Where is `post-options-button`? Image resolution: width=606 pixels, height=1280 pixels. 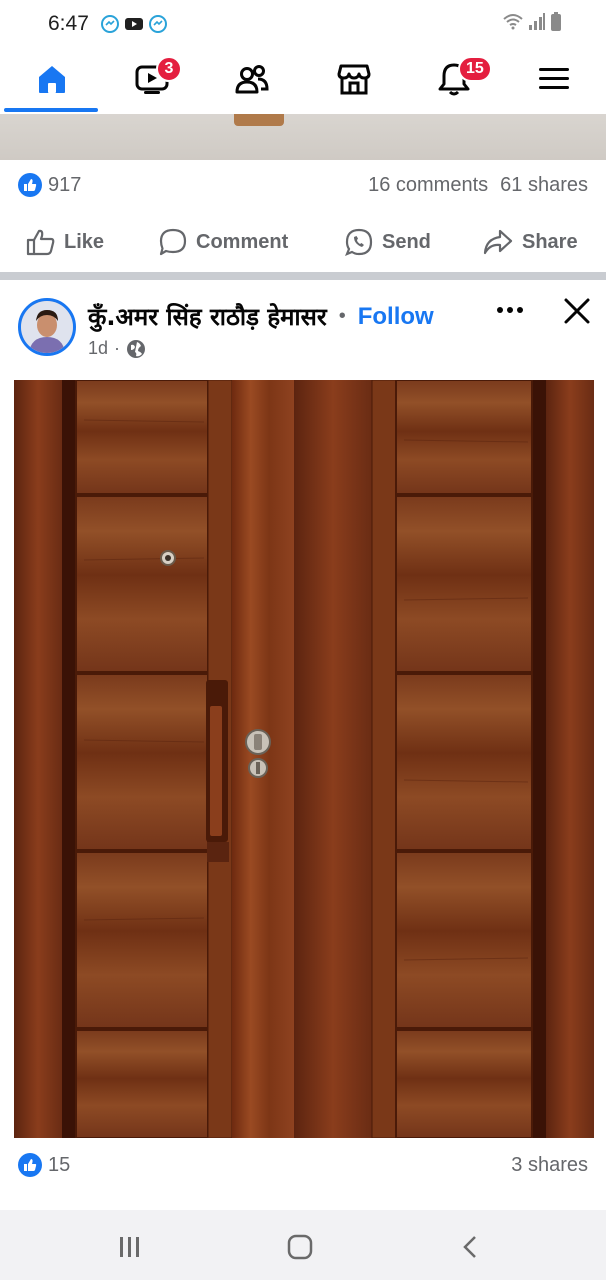
post-options-button is located at coordinates (510, 310).